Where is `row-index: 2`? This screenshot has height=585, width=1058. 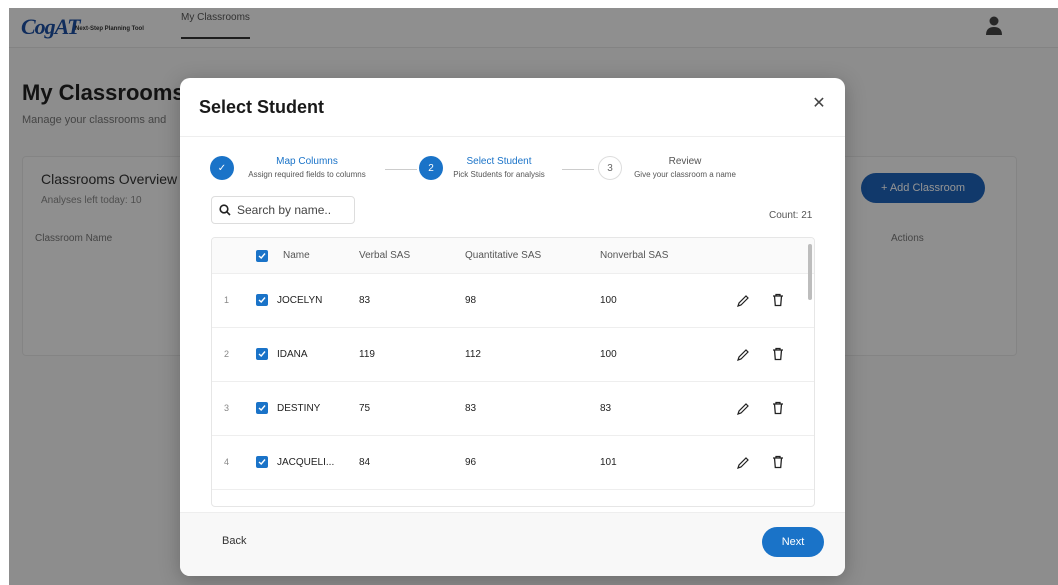 row-index: 2 is located at coordinates (227, 354).